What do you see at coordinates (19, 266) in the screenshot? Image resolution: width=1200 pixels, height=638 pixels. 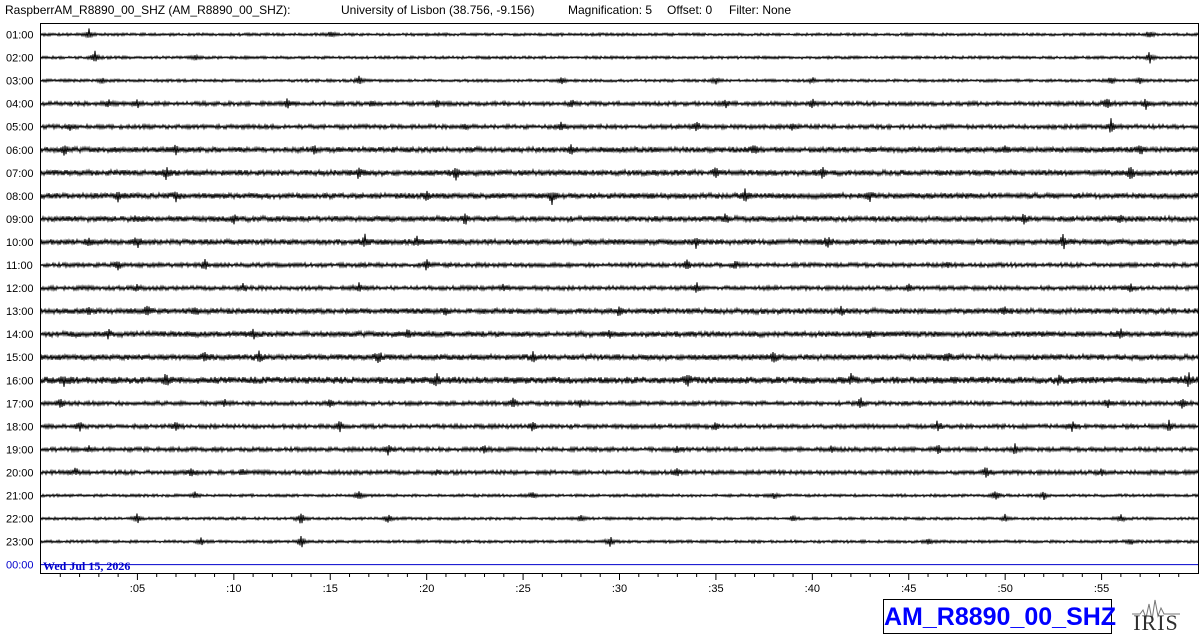 I see `hour-label: 11:00` at bounding box center [19, 266].